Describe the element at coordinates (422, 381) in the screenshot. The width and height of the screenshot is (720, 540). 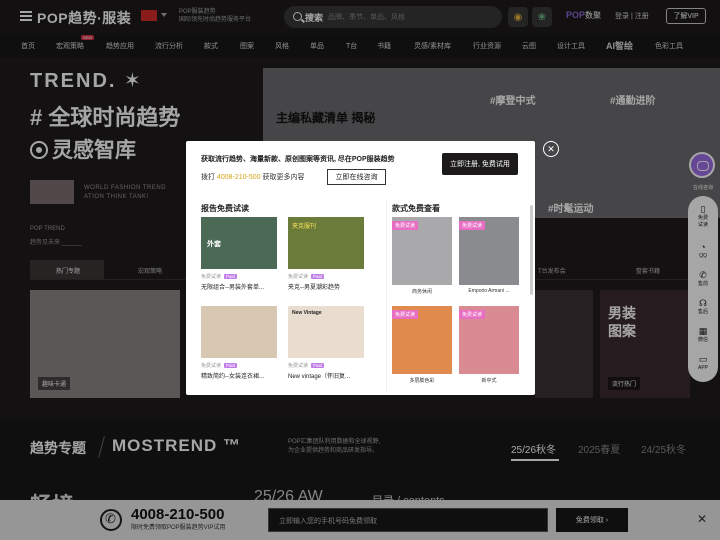
I see `style-caption: 多层膨色彩` at that location.